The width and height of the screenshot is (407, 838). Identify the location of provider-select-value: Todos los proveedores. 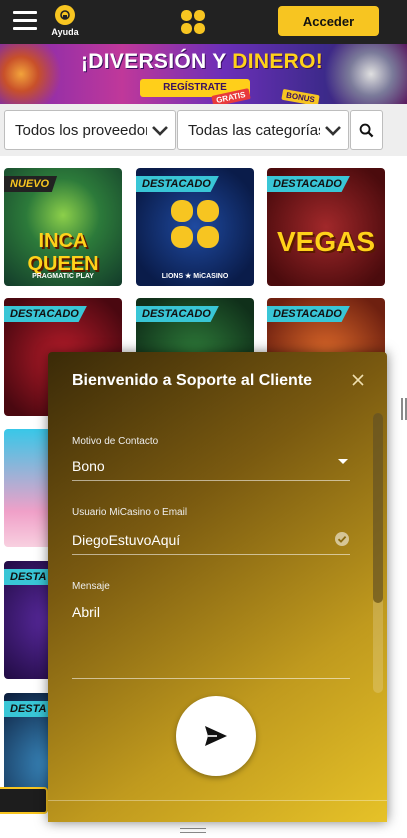
(81, 130).